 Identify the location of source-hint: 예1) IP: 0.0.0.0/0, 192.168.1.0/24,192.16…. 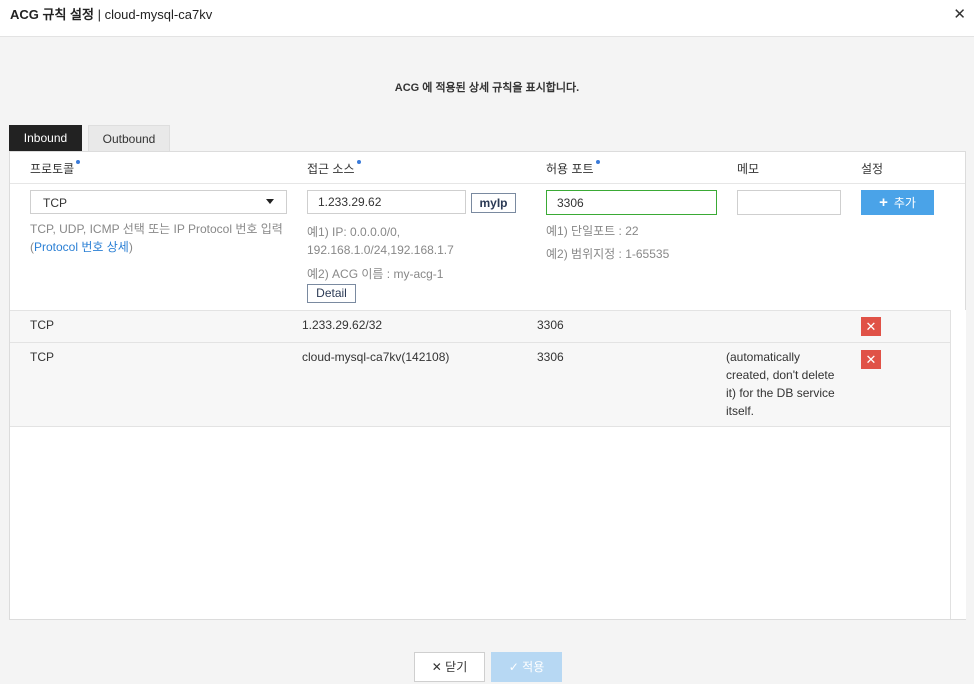
(422, 253).